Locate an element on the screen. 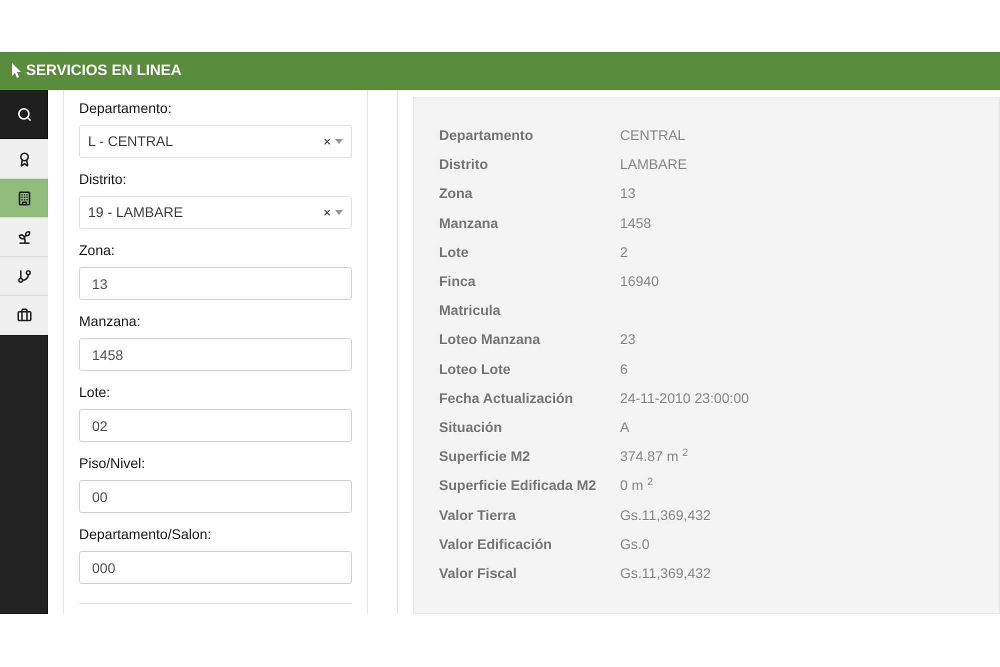  input-field: 13 is located at coordinates (215, 283).